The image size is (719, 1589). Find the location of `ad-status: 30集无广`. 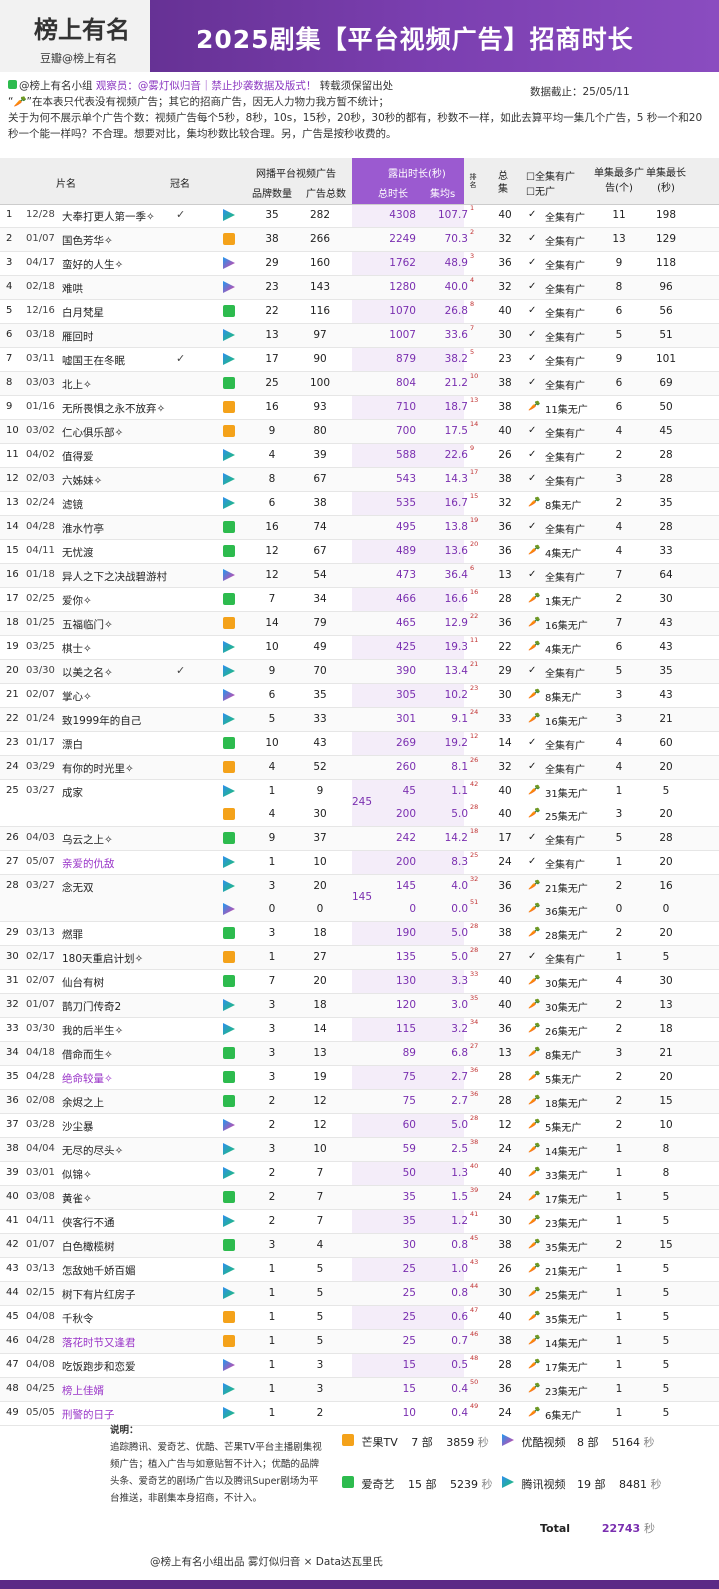

ad-status: 30集无广 is located at coordinates (566, 984).